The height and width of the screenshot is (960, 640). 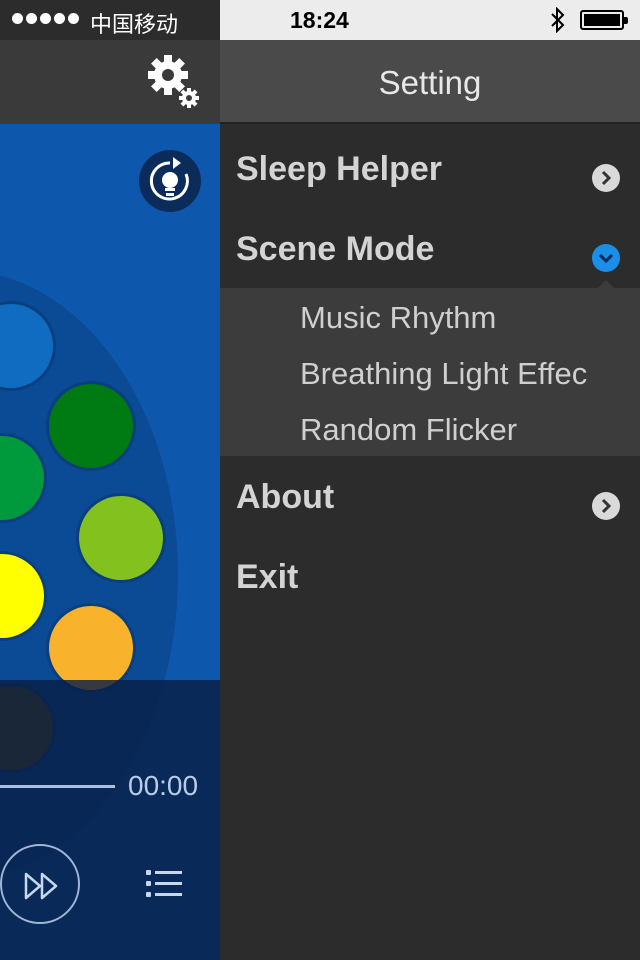 I want to click on fast-forward-icon, so click(x=41, y=886).